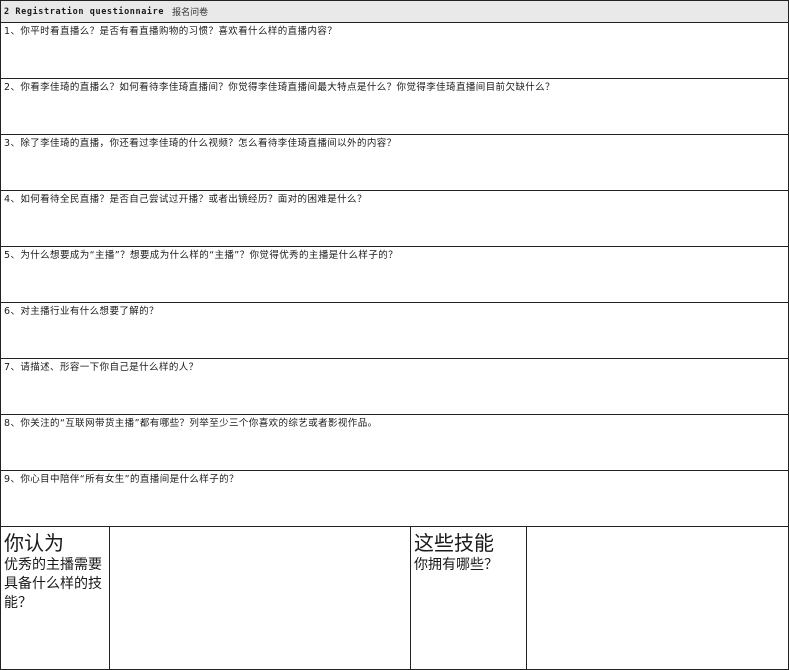  Describe the element at coordinates (190, 13) in the screenshot. I see `header-title-zh: 报名问卷` at that location.